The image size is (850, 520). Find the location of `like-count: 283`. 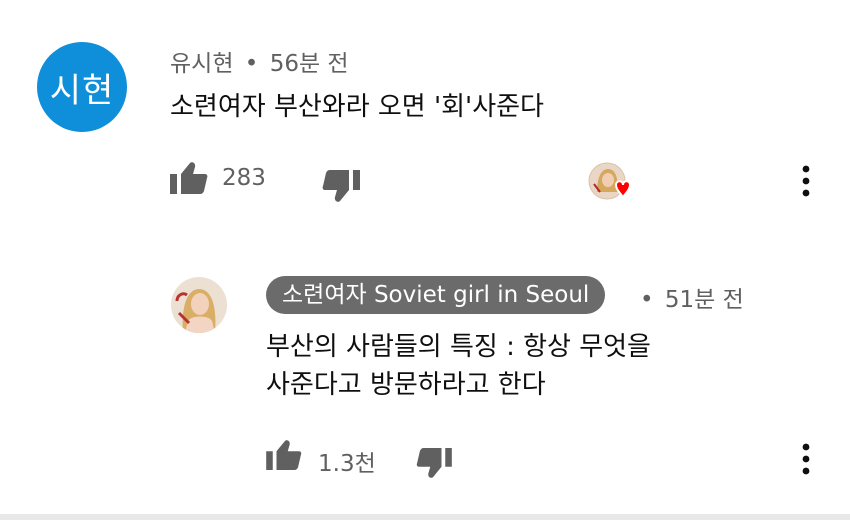

like-count: 283 is located at coordinates (244, 178).